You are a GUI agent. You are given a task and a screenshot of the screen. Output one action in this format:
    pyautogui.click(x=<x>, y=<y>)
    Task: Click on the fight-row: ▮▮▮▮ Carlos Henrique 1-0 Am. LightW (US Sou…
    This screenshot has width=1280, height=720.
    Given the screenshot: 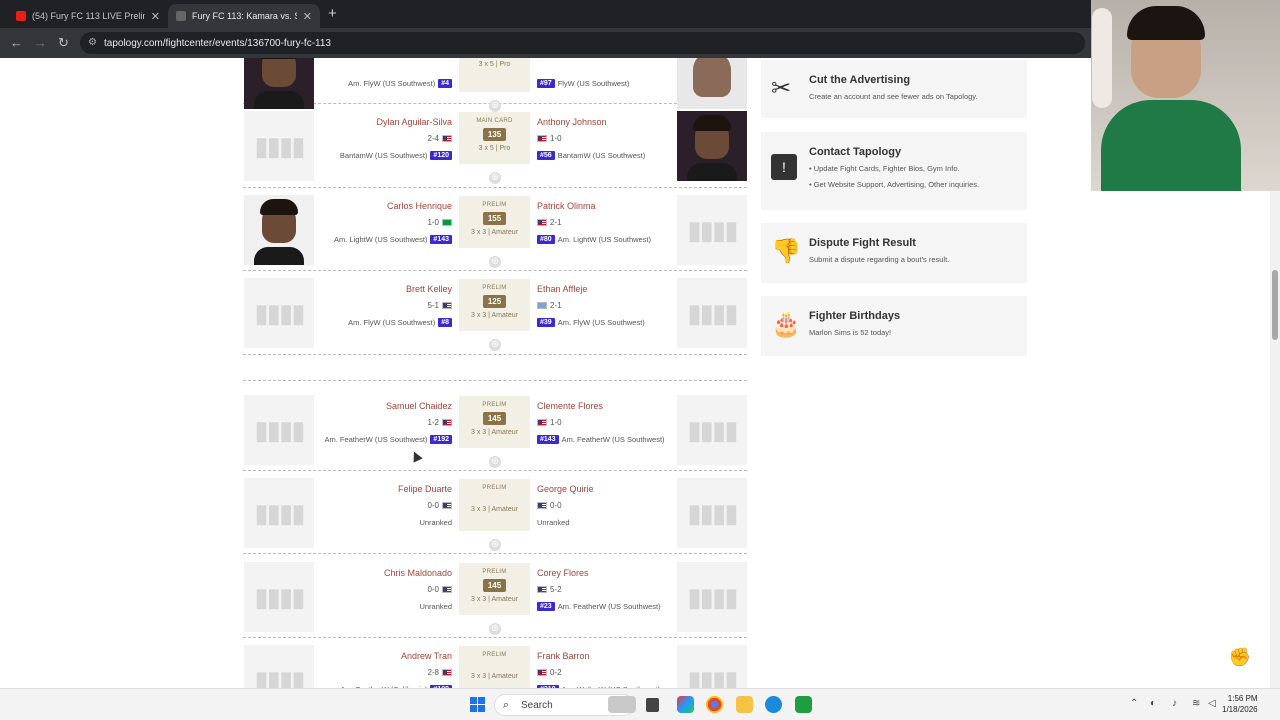 What is the action you would take?
    pyautogui.click(x=495, y=235)
    